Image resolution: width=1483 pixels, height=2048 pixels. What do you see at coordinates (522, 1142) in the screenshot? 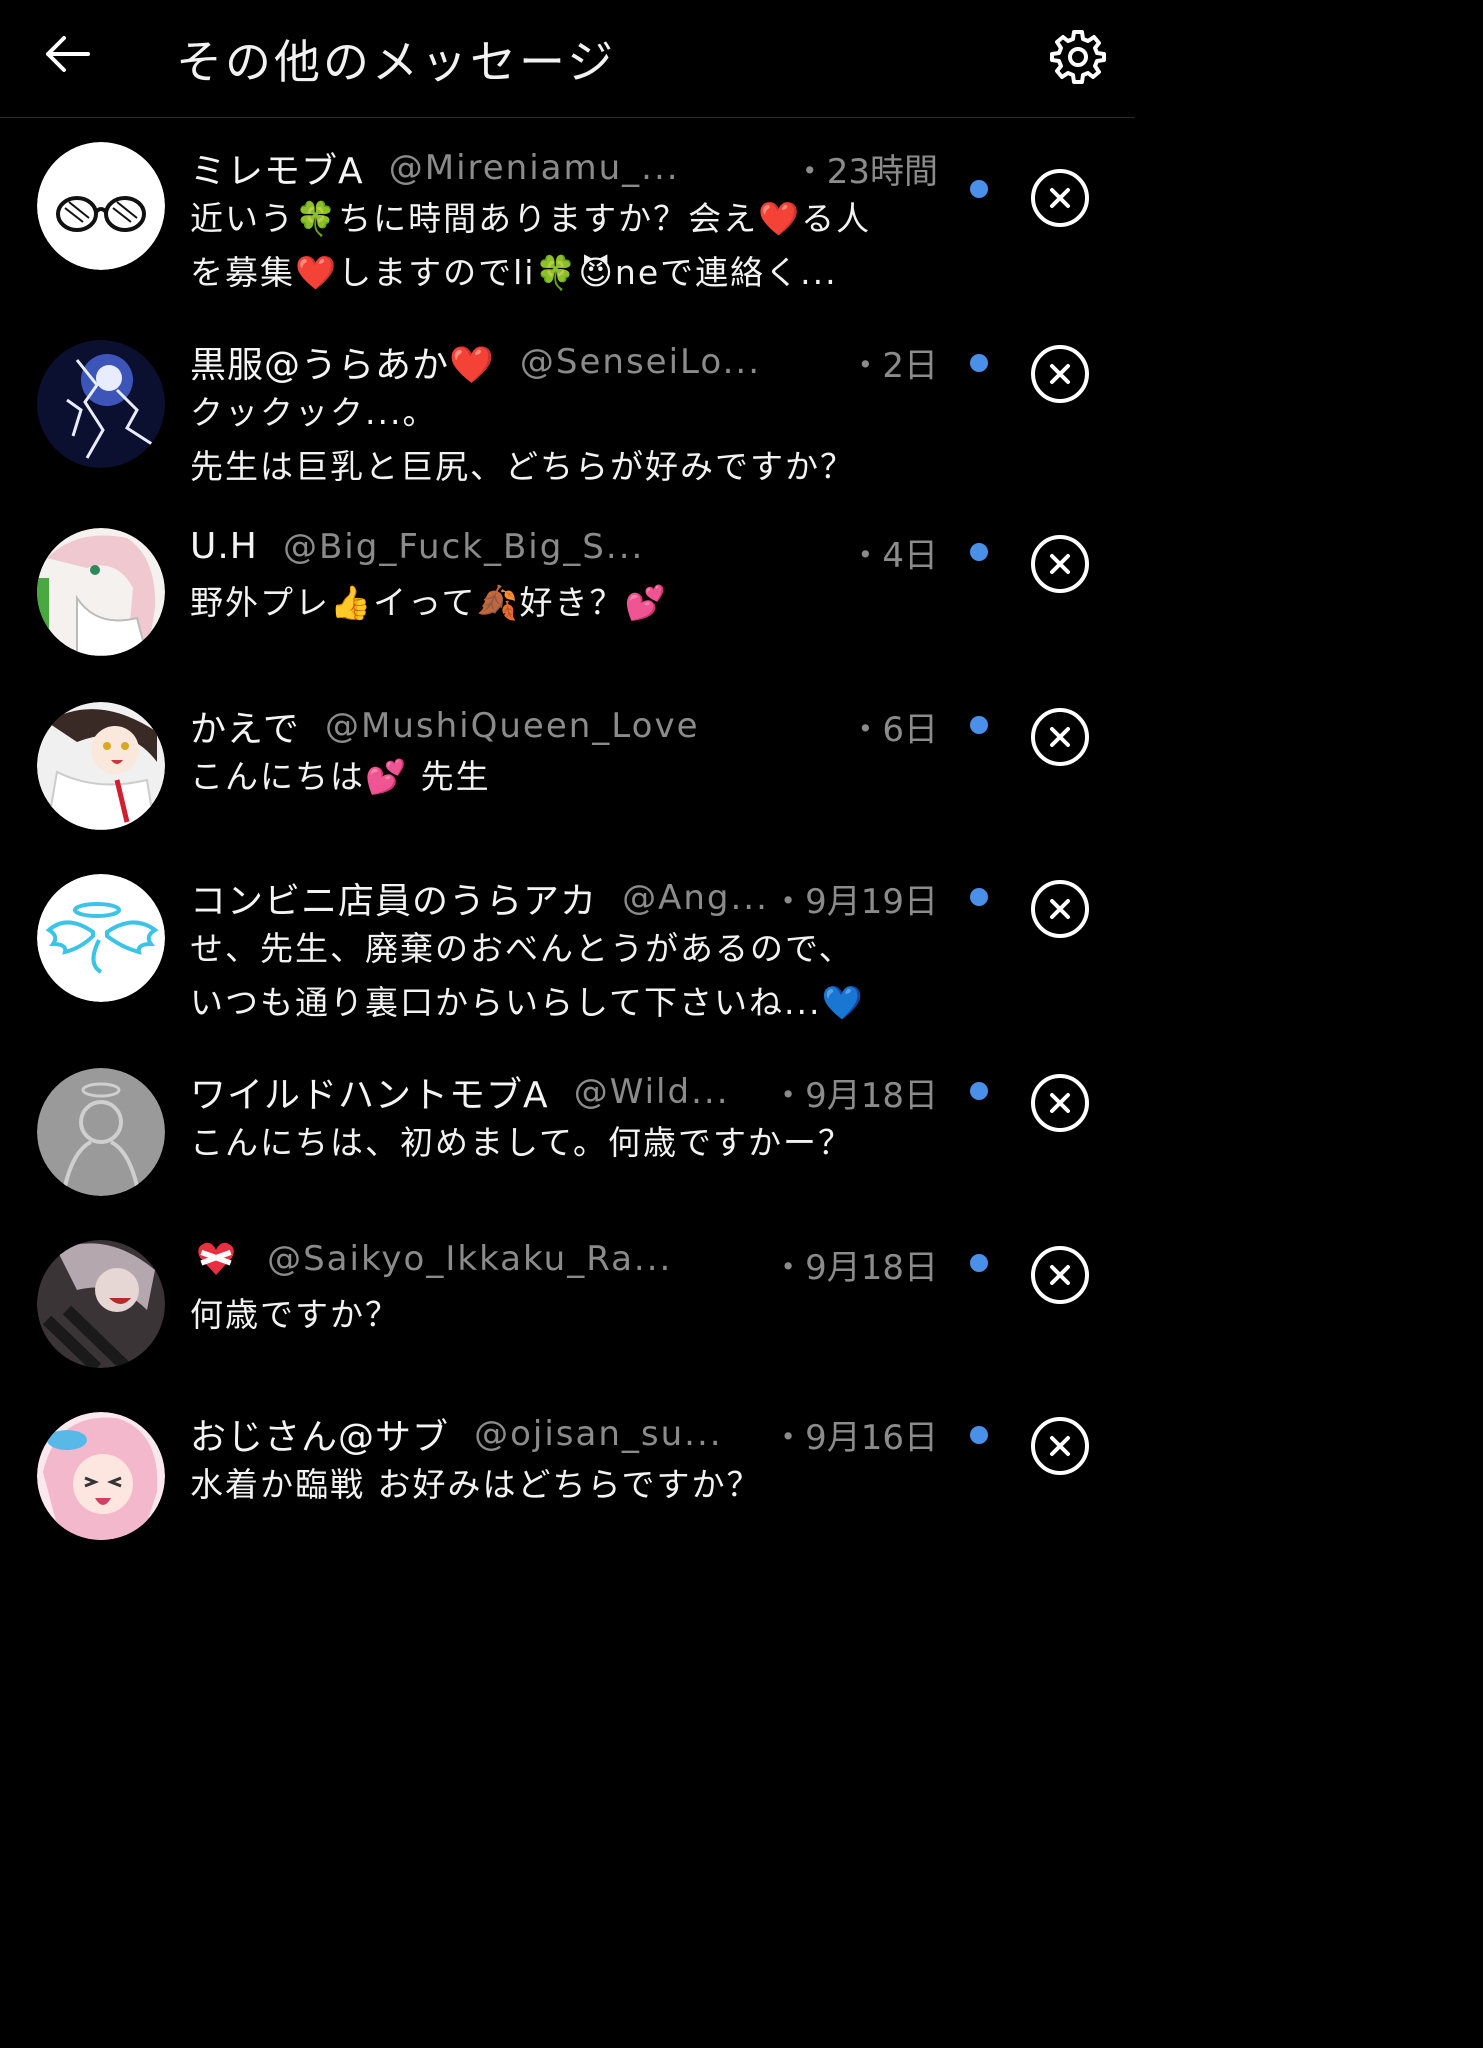
I see `message-preview-line: こんにちは、初めまして。何歳ですかー？` at bounding box center [522, 1142].